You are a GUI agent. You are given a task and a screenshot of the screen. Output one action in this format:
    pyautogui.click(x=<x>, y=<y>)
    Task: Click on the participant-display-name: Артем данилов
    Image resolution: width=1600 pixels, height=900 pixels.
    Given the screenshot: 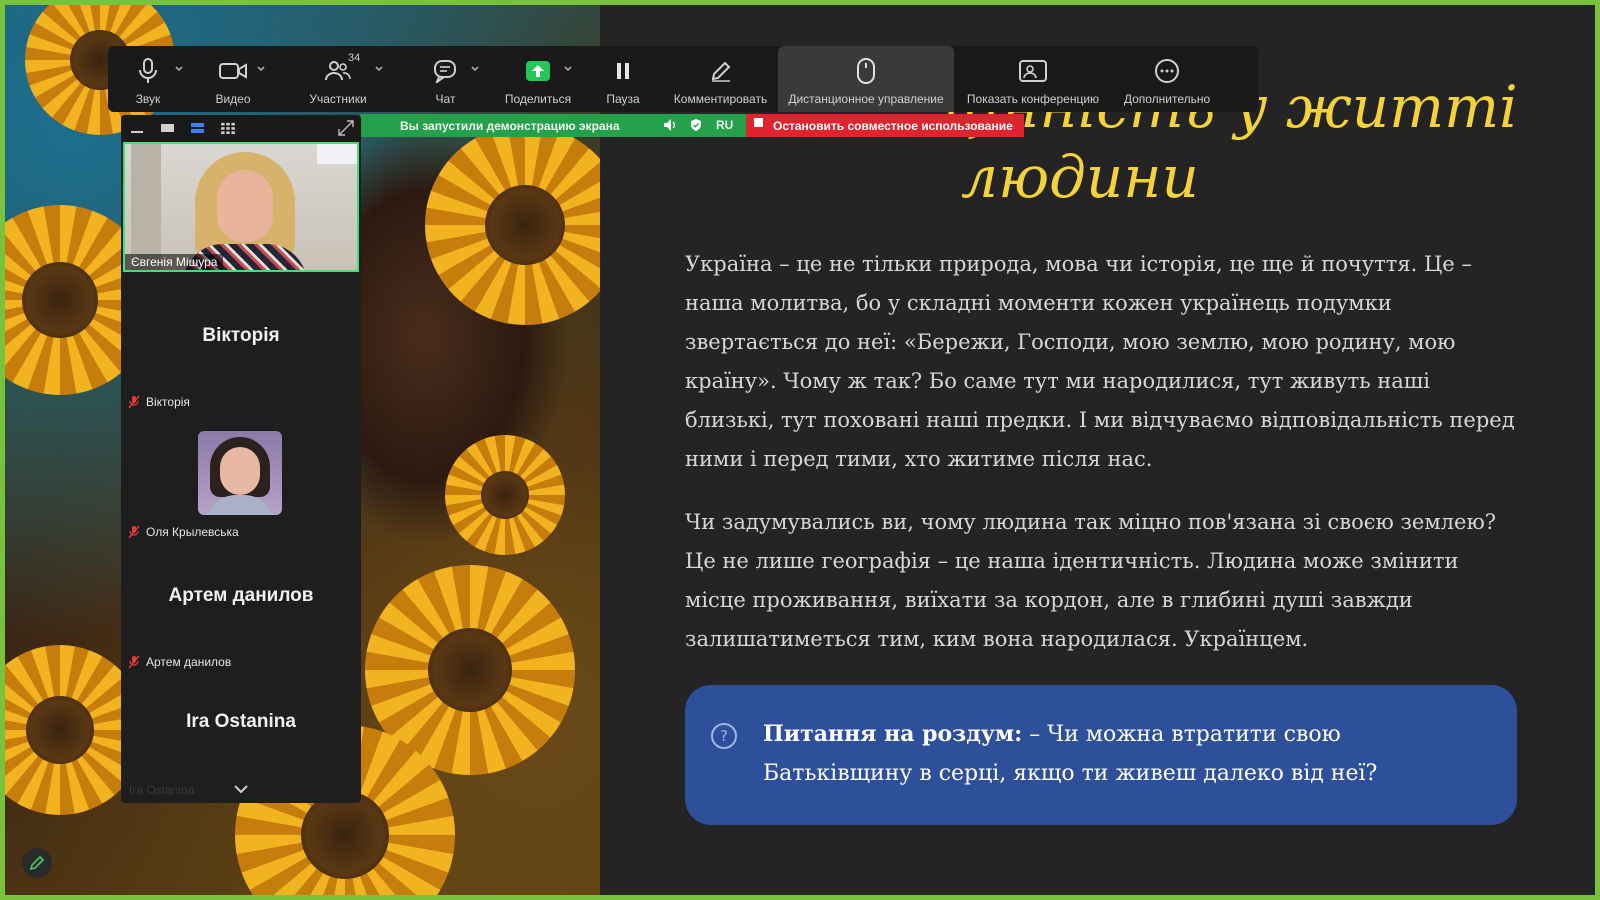 What is the action you would take?
    pyautogui.click(x=241, y=595)
    